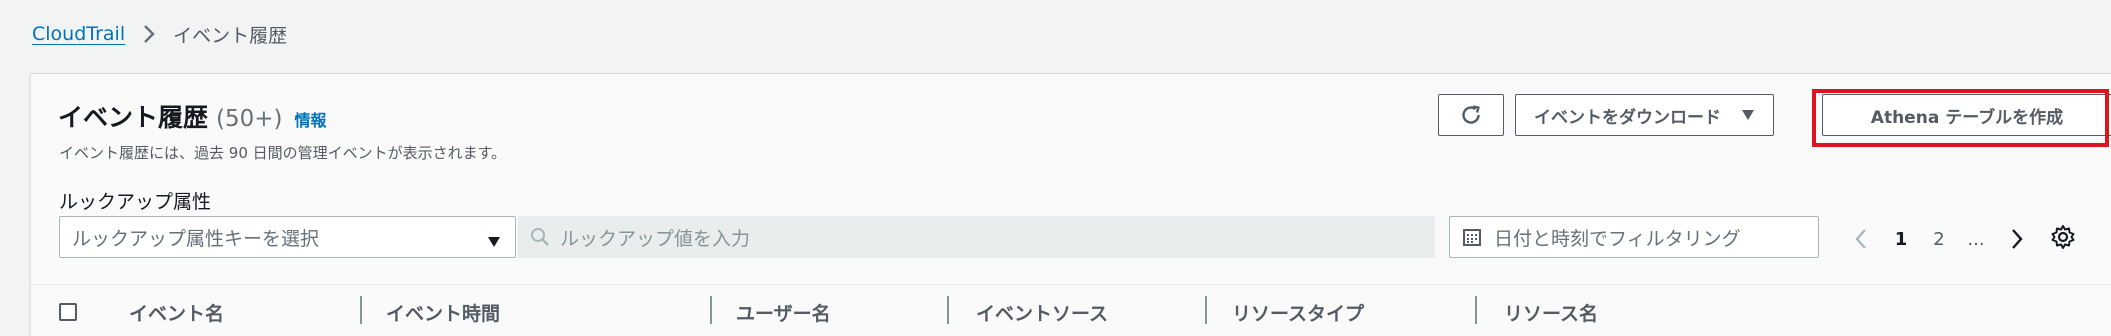 Image resolution: width=2111 pixels, height=336 pixels. Describe the element at coordinates (655, 238) in the screenshot. I see `lookup-value-placeholder: ルックアップ値を入力` at that location.